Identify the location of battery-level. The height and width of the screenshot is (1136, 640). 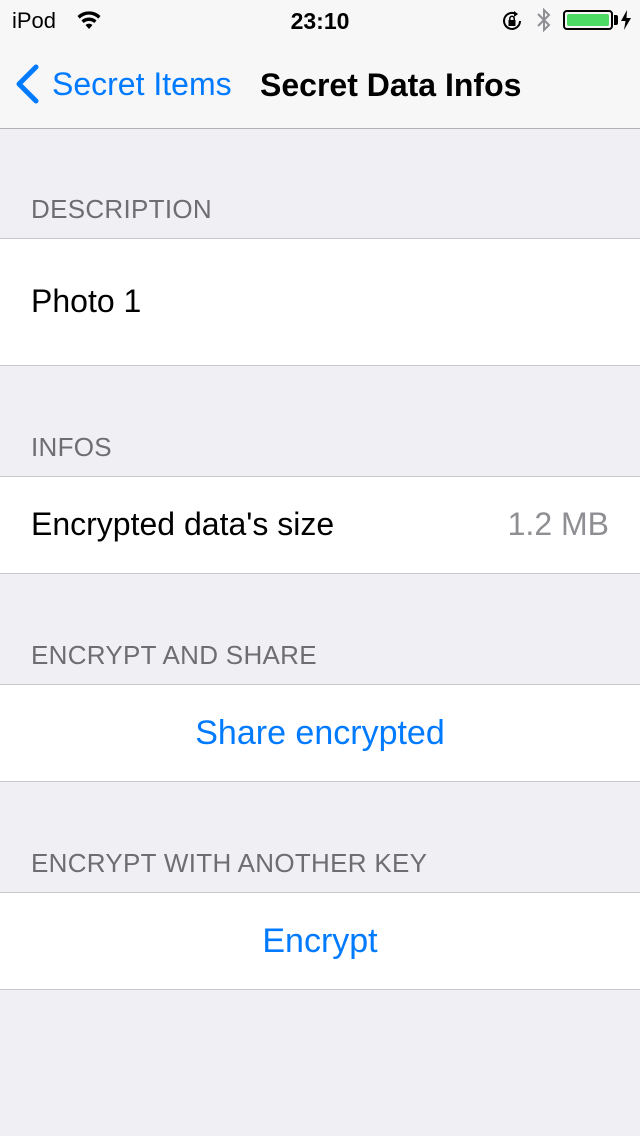
(588, 20).